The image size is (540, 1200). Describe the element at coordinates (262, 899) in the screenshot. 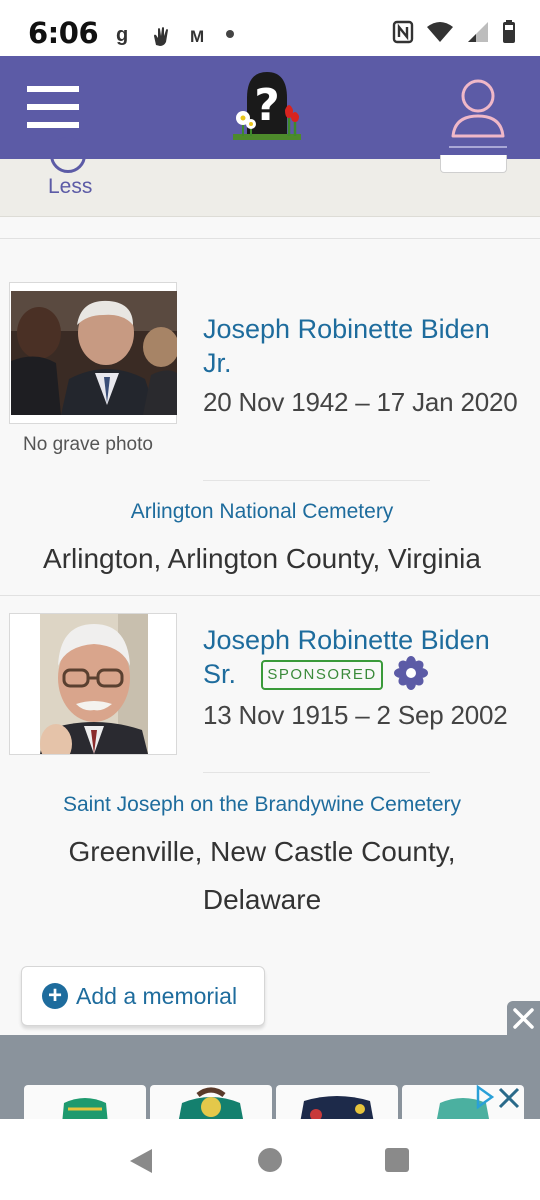

I see `cemetery-location-line: Delaware` at that location.